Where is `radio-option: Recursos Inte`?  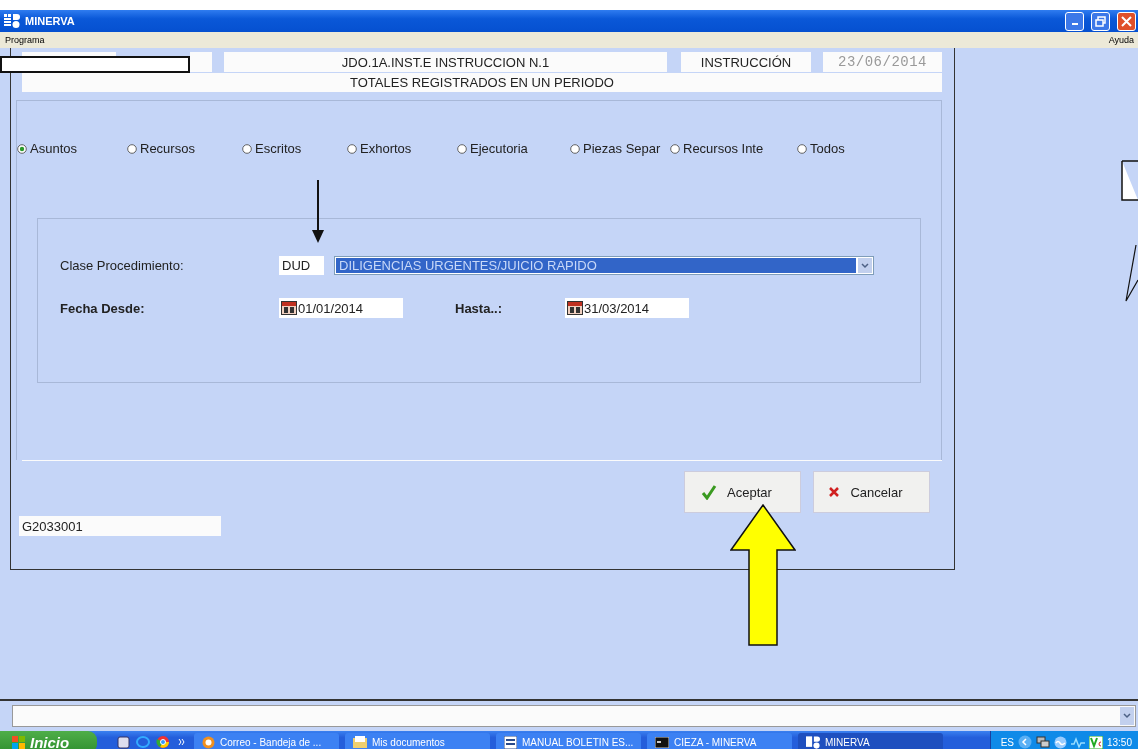 radio-option: Recursos Inte is located at coordinates (733, 148).